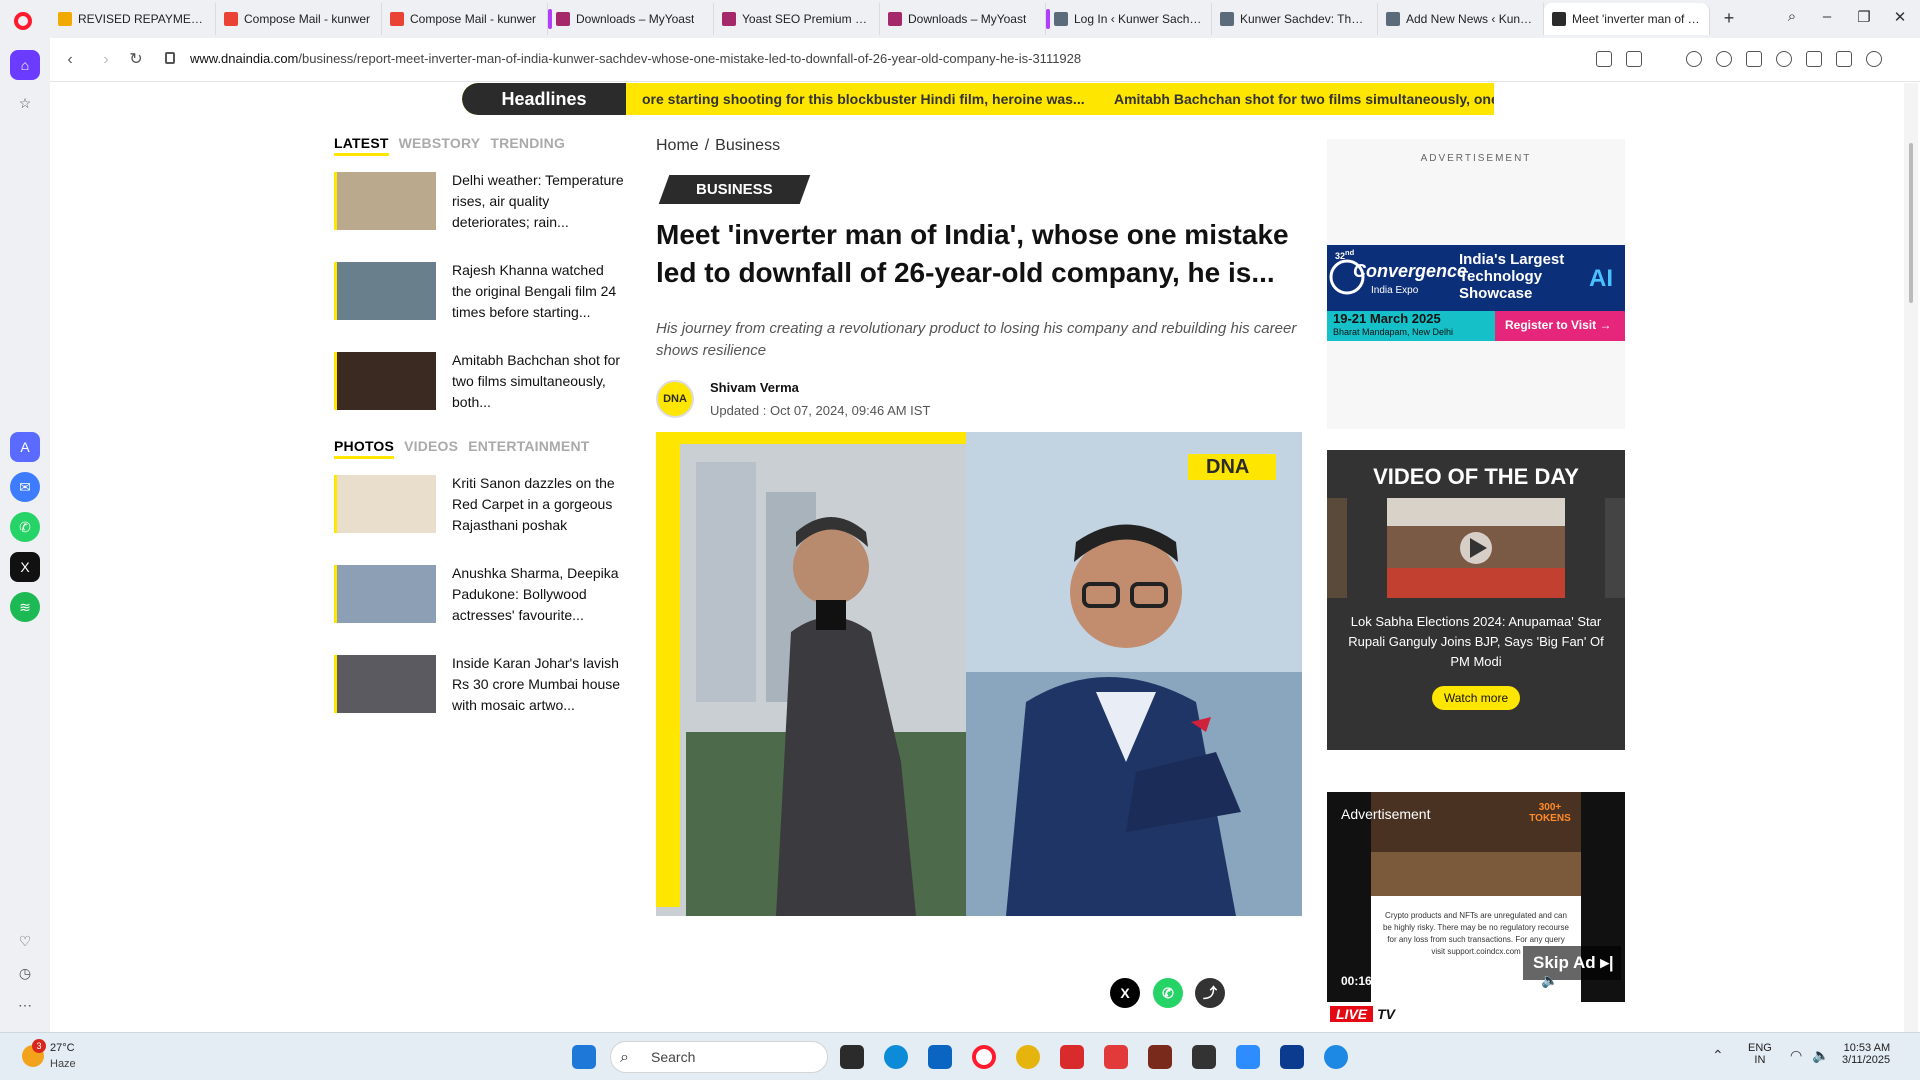  I want to click on browser-tab: Meet 'inverter man of Indi, so click(1627, 19).